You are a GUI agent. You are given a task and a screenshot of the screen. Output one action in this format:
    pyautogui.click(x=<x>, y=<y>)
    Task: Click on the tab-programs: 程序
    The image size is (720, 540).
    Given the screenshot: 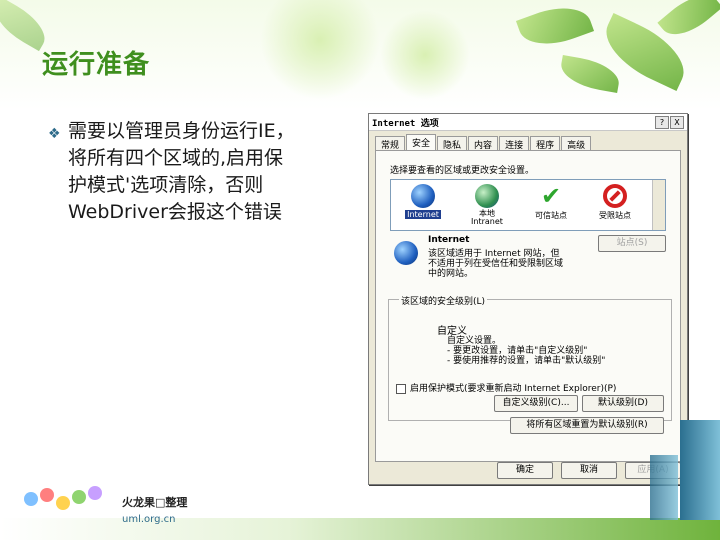 What is the action you would take?
    pyautogui.click(x=545, y=143)
    